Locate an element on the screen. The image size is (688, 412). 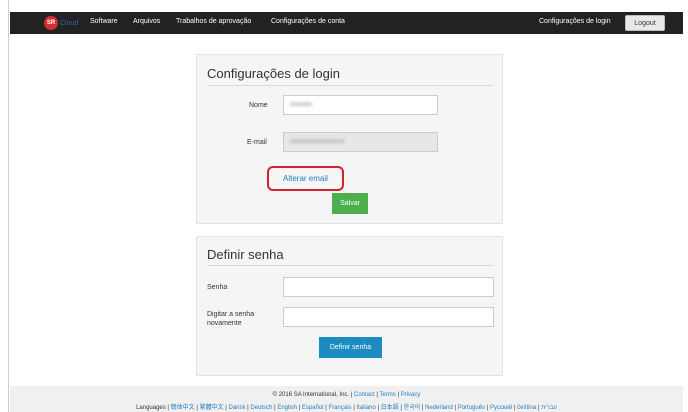
language-link: 簡体中文 is located at coordinates (183, 408).